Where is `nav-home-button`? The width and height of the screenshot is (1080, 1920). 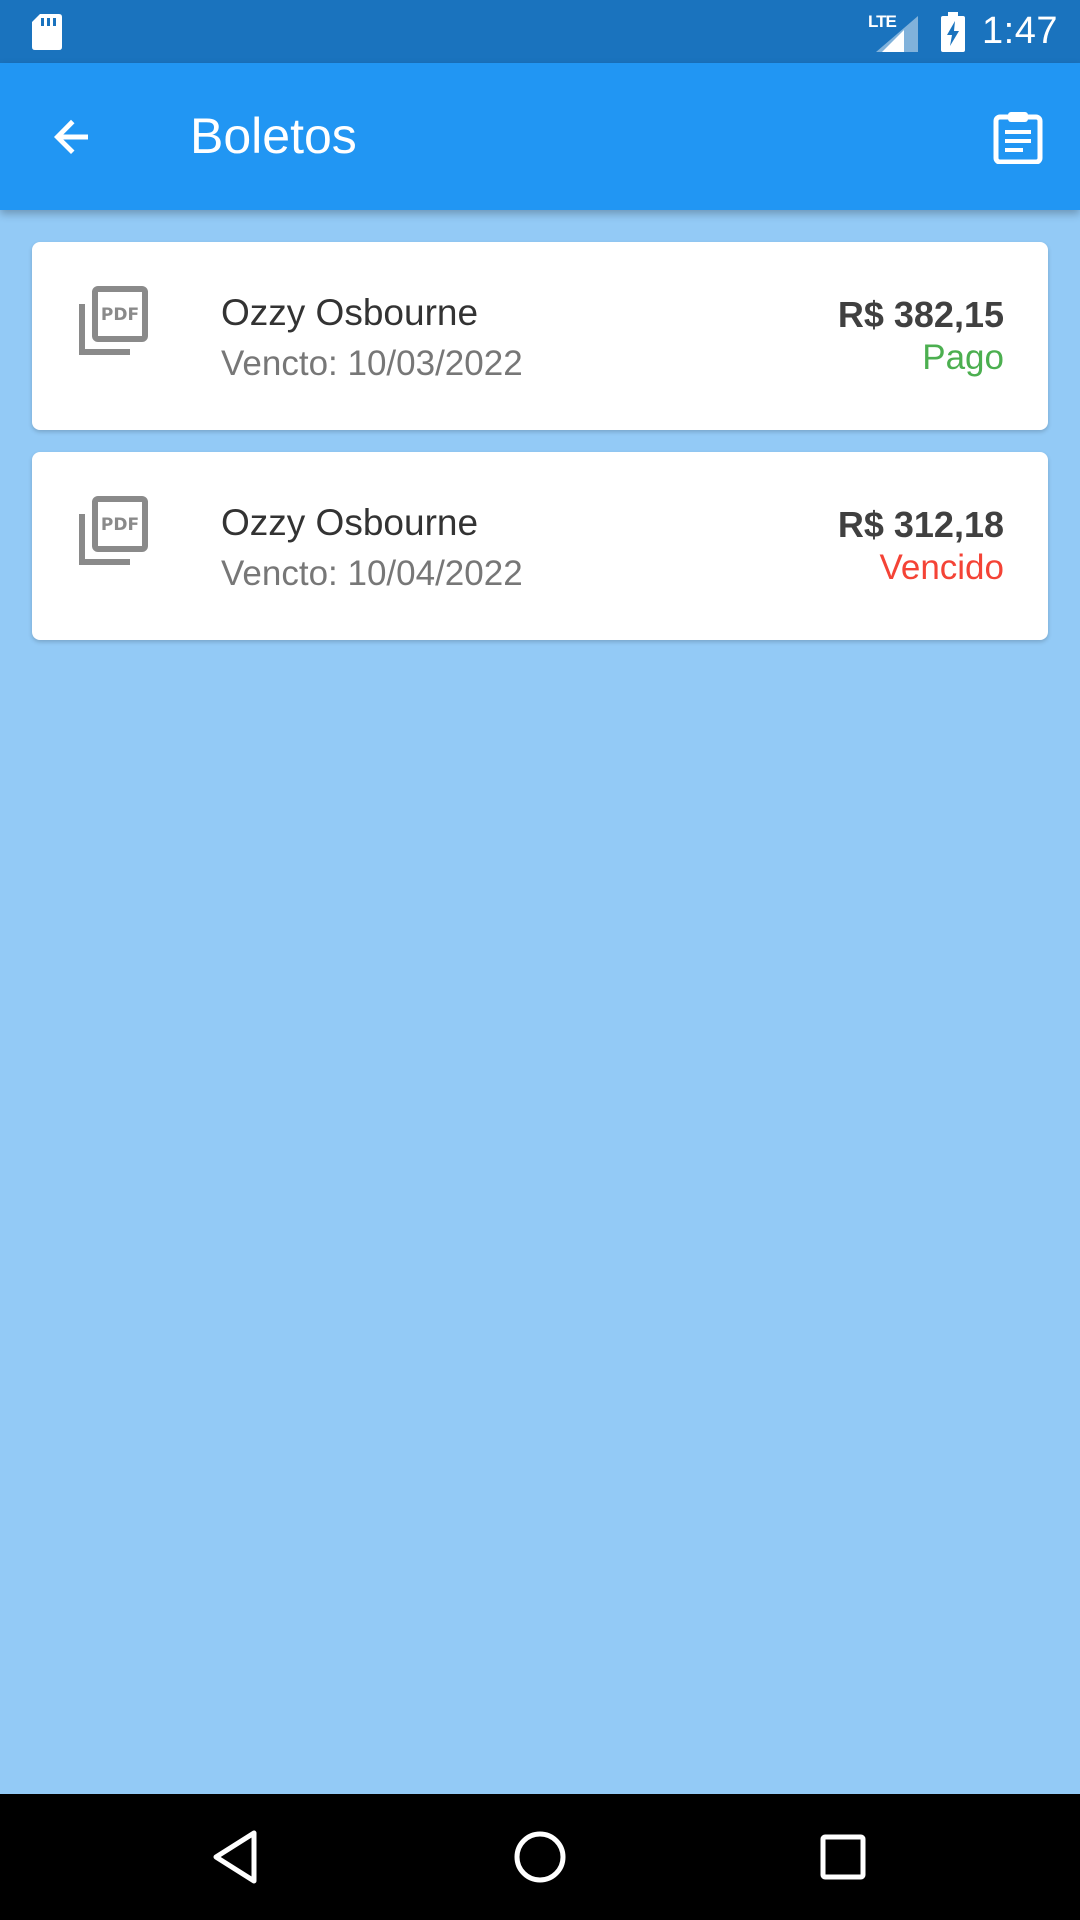 nav-home-button is located at coordinates (540, 1857).